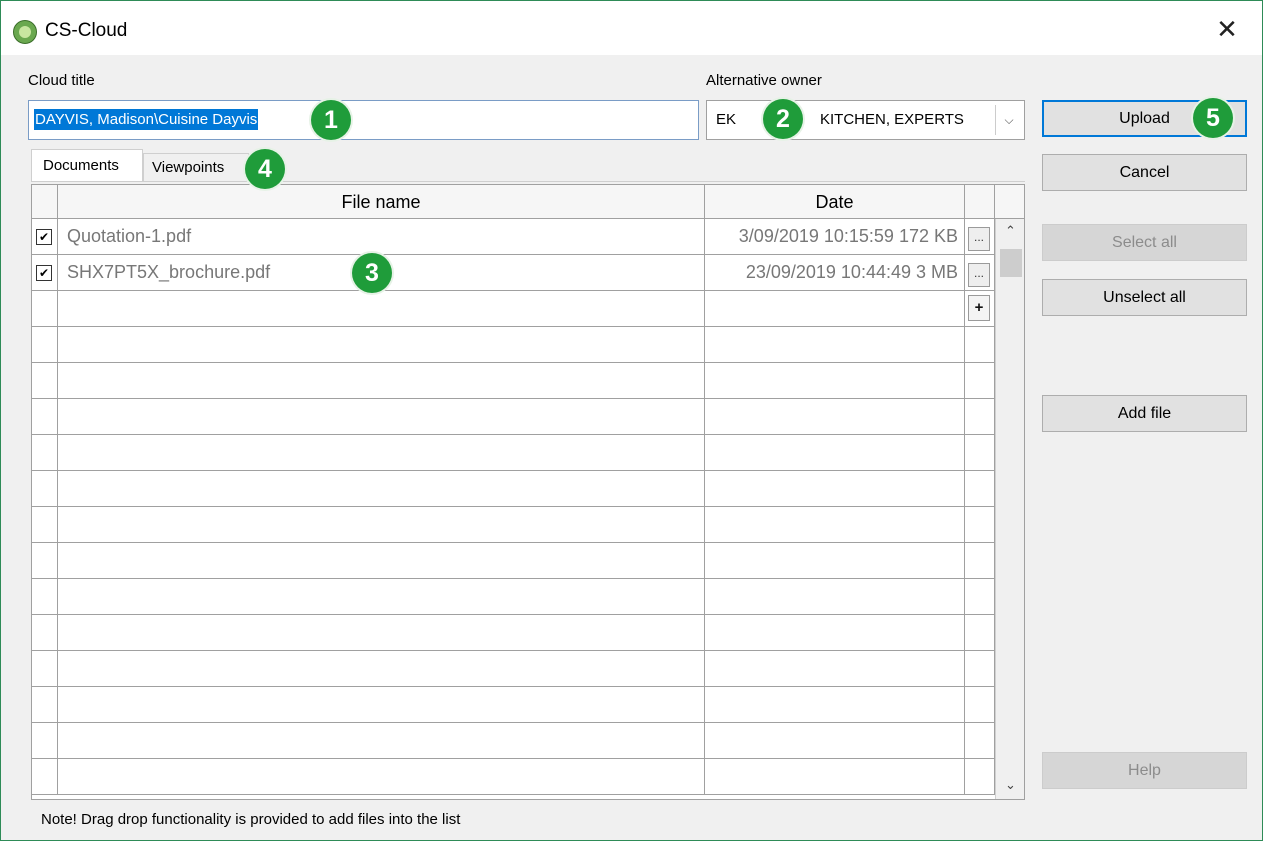 This screenshot has width=1263, height=841. What do you see at coordinates (980, 202) in the screenshot?
I see `action-column-header` at bounding box center [980, 202].